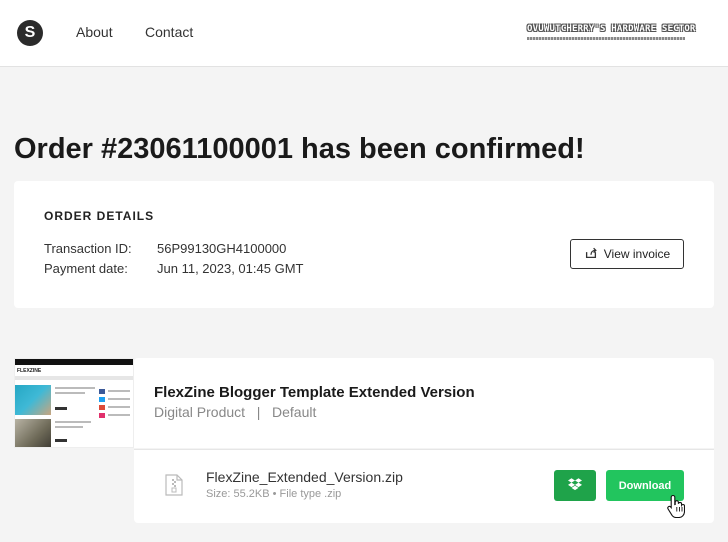 This screenshot has width=728, height=542. Describe the element at coordinates (606, 38) in the screenshot. I see `watermark-underline` at that location.